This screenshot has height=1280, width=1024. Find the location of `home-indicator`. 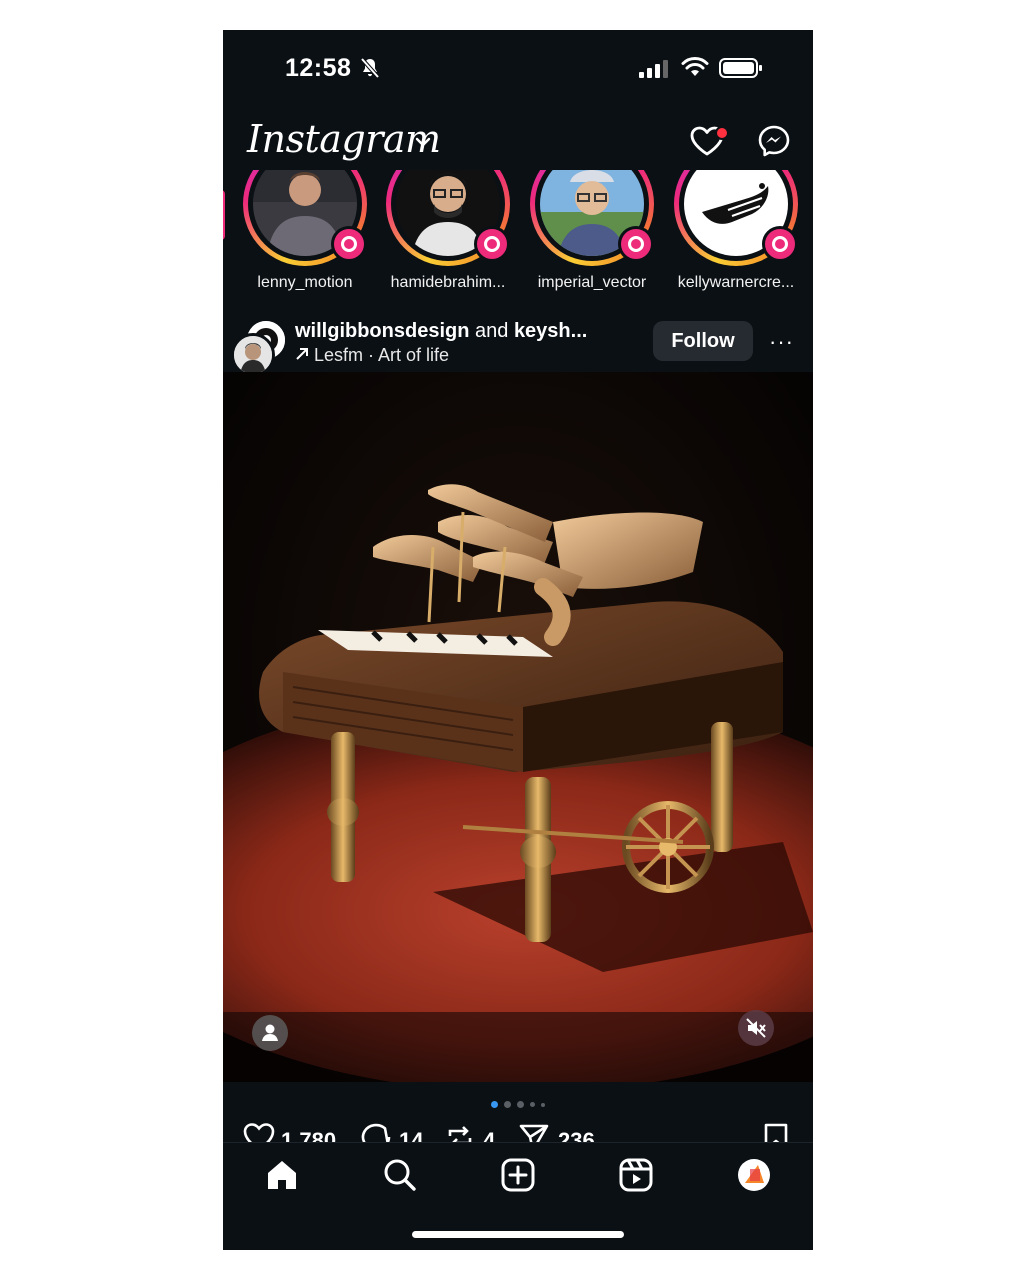

home-indicator is located at coordinates (518, 1234).